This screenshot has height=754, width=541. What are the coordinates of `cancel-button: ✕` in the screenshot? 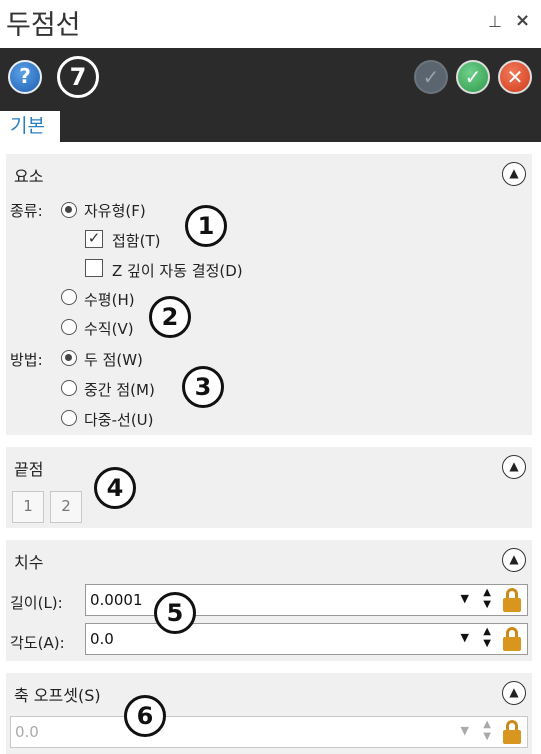 It's located at (515, 77).